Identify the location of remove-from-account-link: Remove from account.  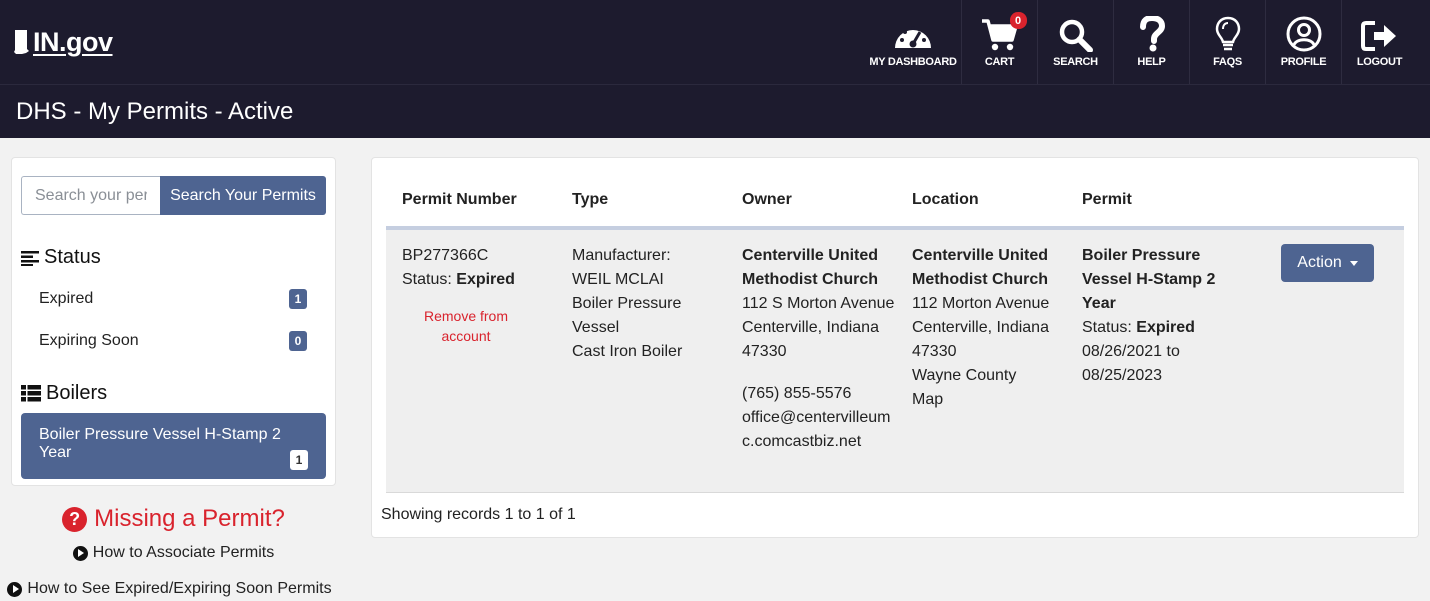
(466, 326).